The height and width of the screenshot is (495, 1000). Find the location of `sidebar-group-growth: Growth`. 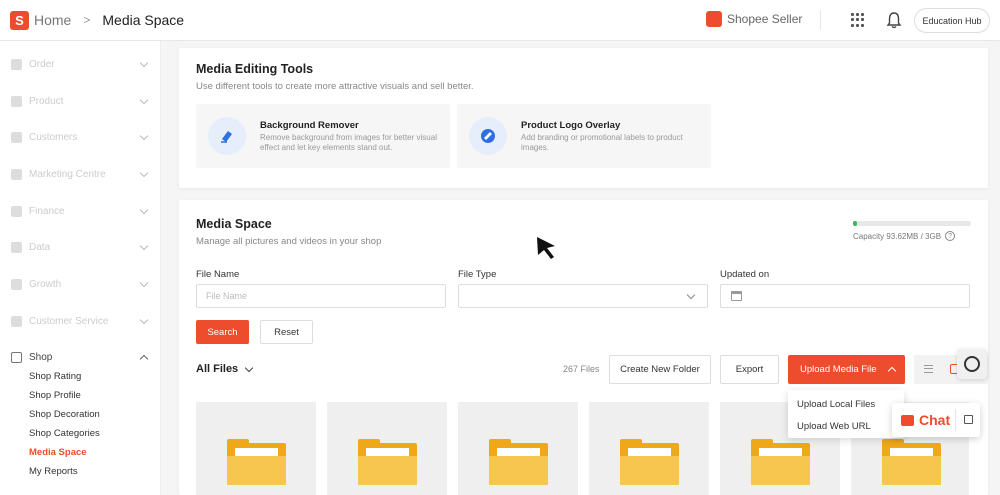

sidebar-group-growth: Growth is located at coordinates (81, 284).